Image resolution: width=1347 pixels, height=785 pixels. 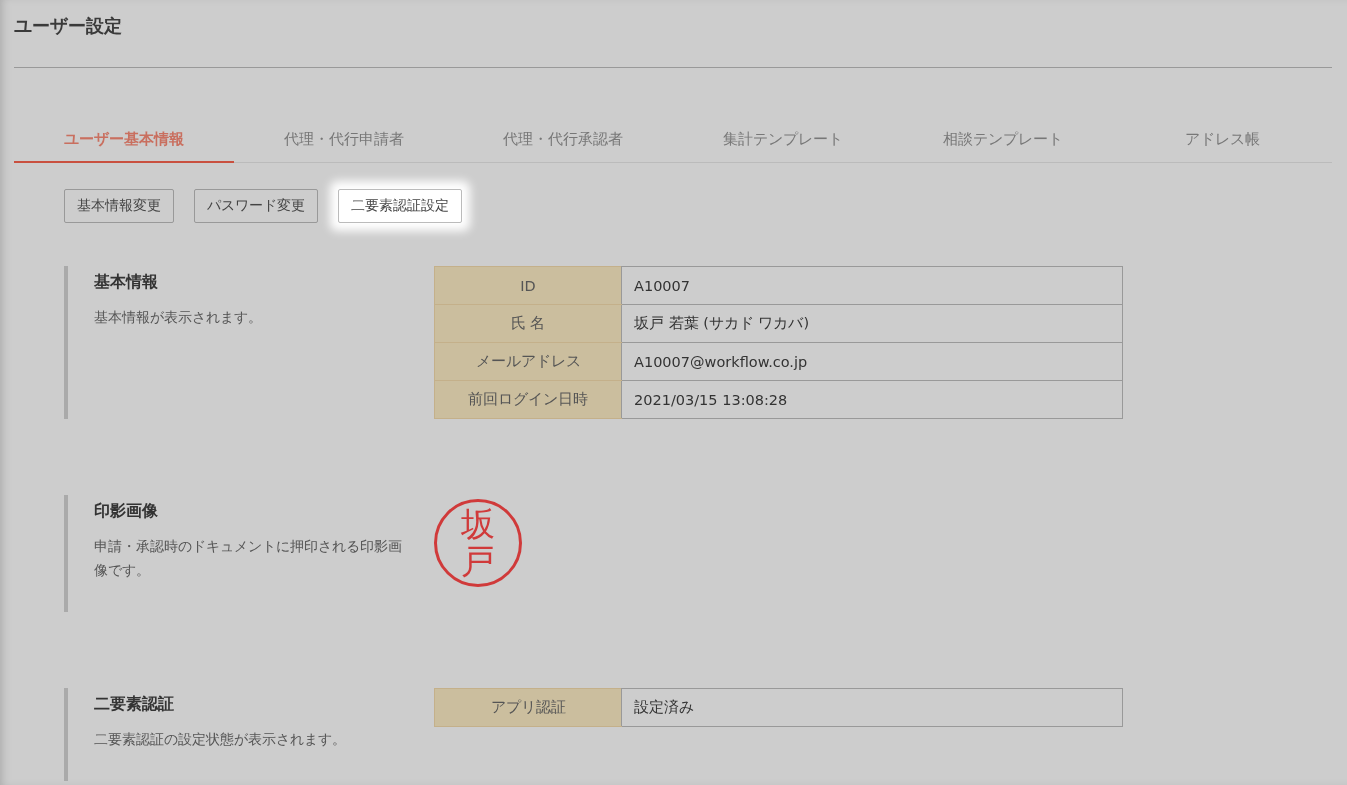 I want to click on table-cell: 2021/03/15 13:08:28, so click(x=872, y=399).